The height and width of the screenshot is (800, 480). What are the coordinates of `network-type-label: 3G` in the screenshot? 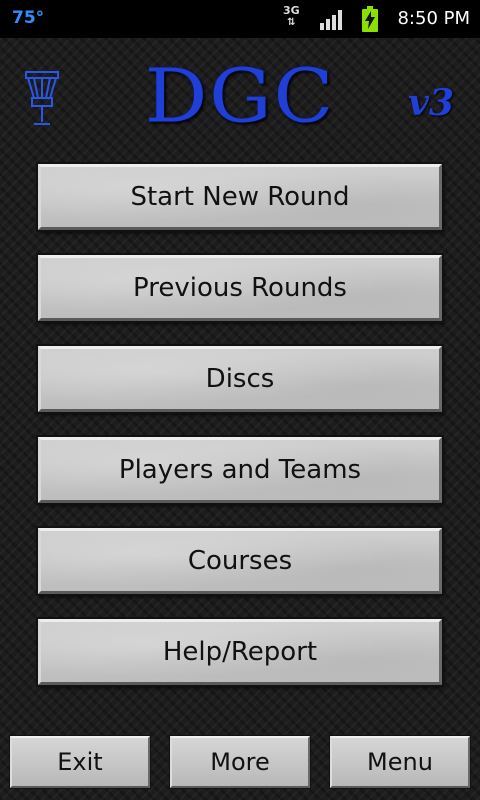 It's located at (291, 10).